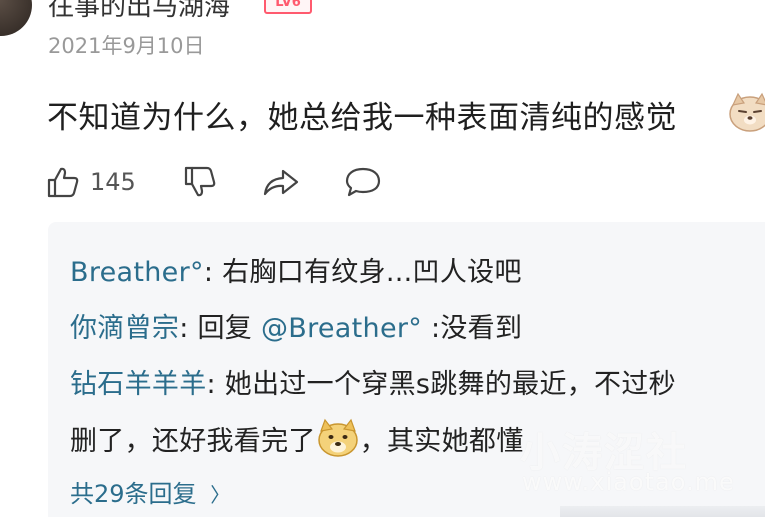  What do you see at coordinates (341, 328) in the screenshot?
I see `reply-mention: @Breather°` at bounding box center [341, 328].